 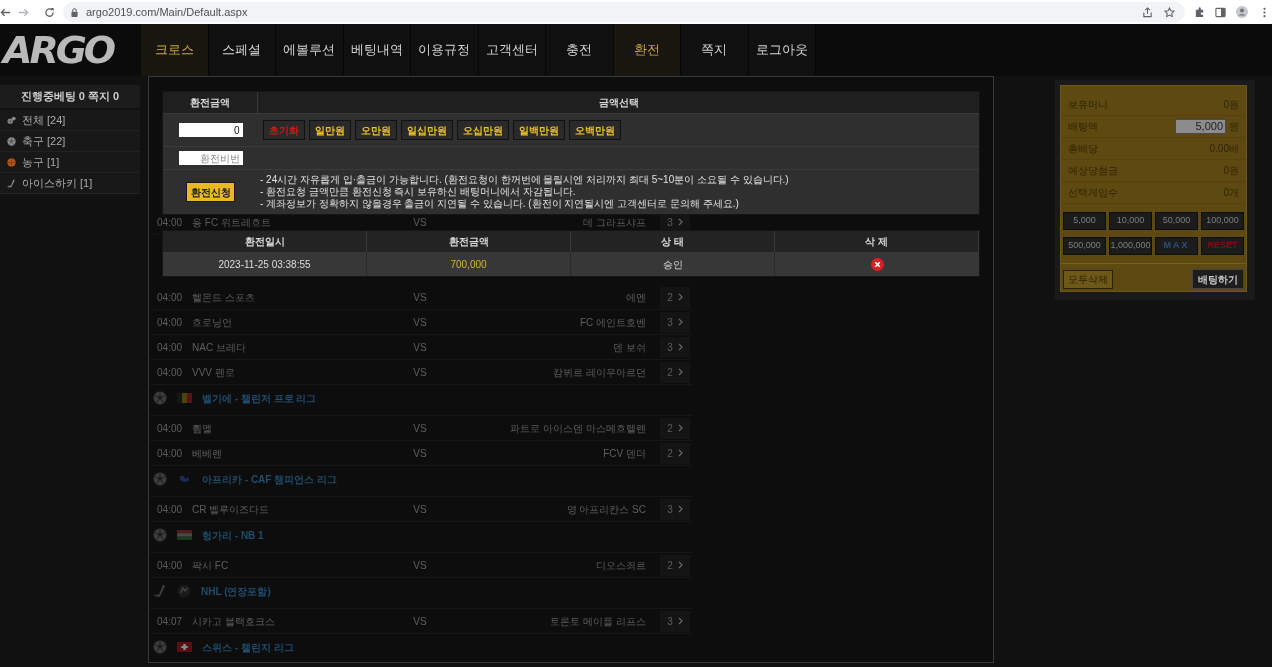 I want to click on column-header: 환전금액, so click(x=210, y=103).